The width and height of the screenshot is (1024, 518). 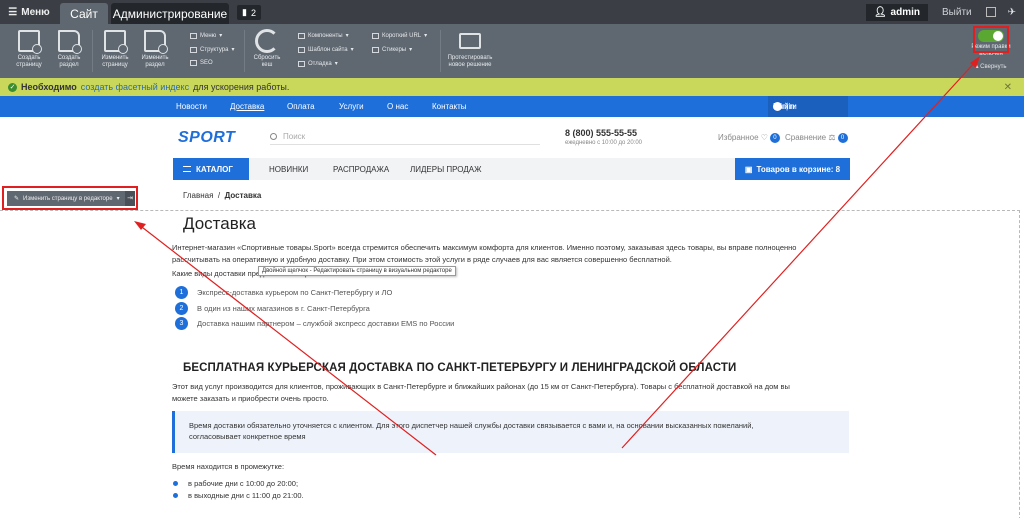 I want to click on create-facet-index-link: создать фасетный индекс, so click(x=135, y=87).